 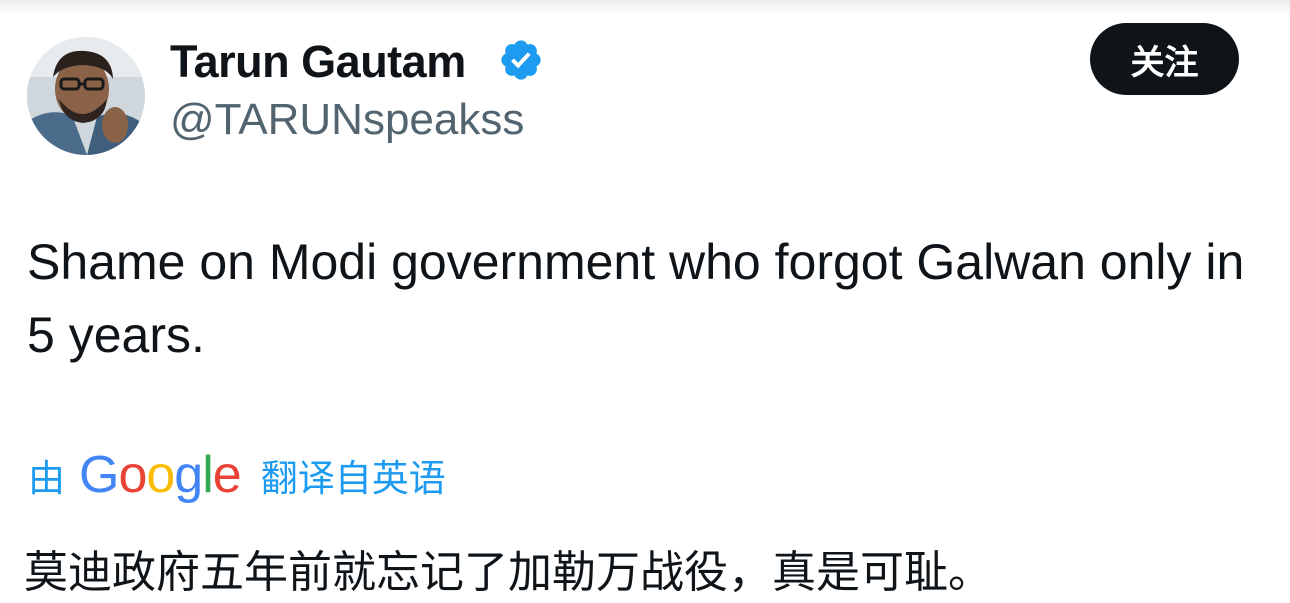 I want to click on google-logo-icon: Google, so click(x=160, y=475).